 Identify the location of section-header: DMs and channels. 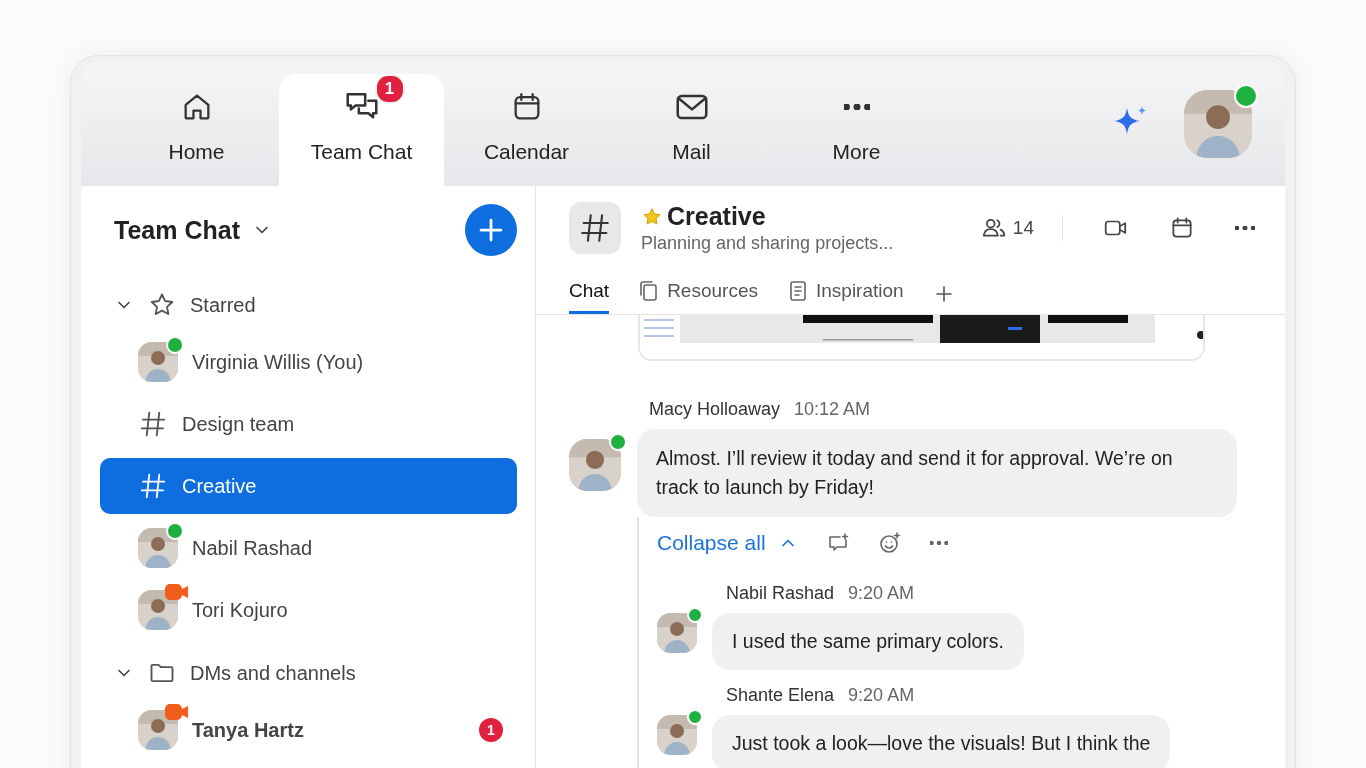
(308, 673).